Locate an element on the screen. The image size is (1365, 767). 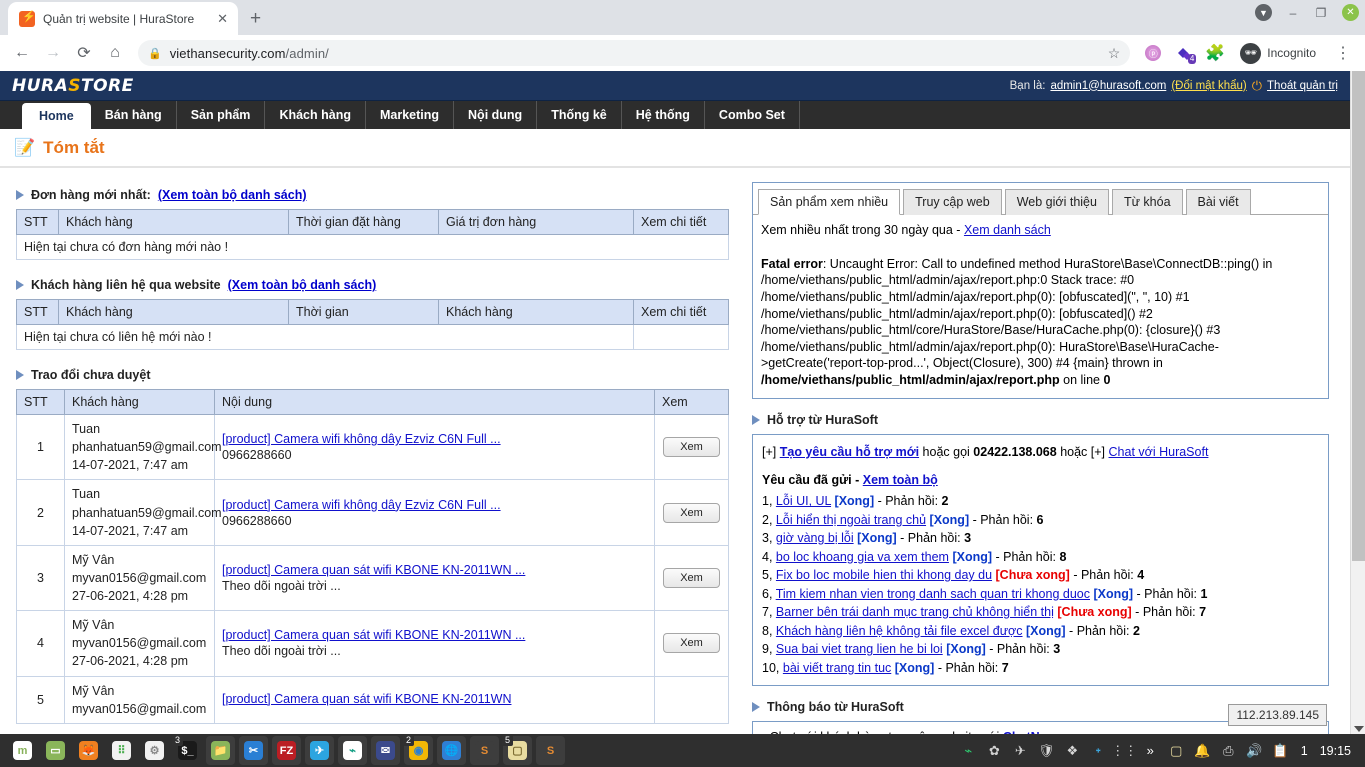
clipboard-tray-icon: 📋 is located at coordinates (1280, 750).